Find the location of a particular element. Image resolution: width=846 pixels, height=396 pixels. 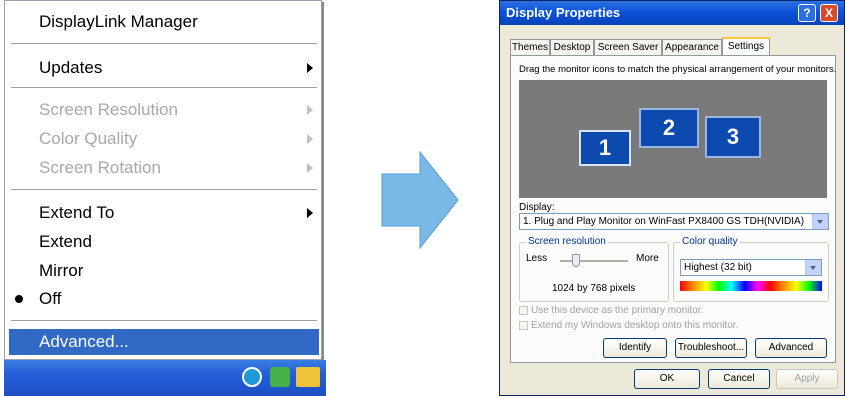

button-label: Apply is located at coordinates (807, 378).